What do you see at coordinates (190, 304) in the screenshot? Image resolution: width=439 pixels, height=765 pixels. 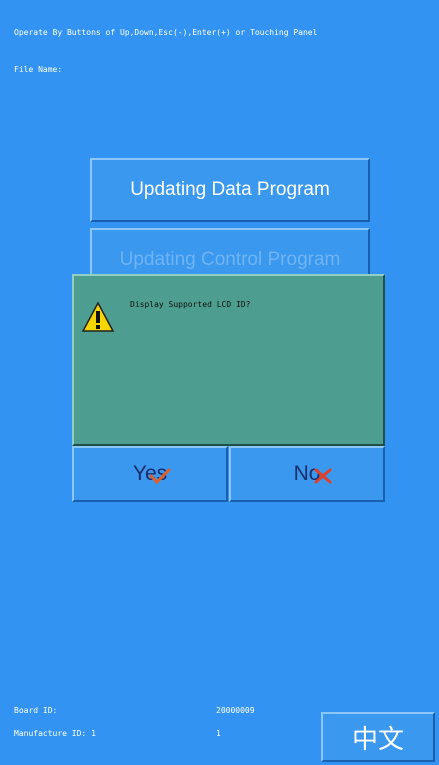 I see `dialog-message: Display Supported LCD ID?` at bounding box center [190, 304].